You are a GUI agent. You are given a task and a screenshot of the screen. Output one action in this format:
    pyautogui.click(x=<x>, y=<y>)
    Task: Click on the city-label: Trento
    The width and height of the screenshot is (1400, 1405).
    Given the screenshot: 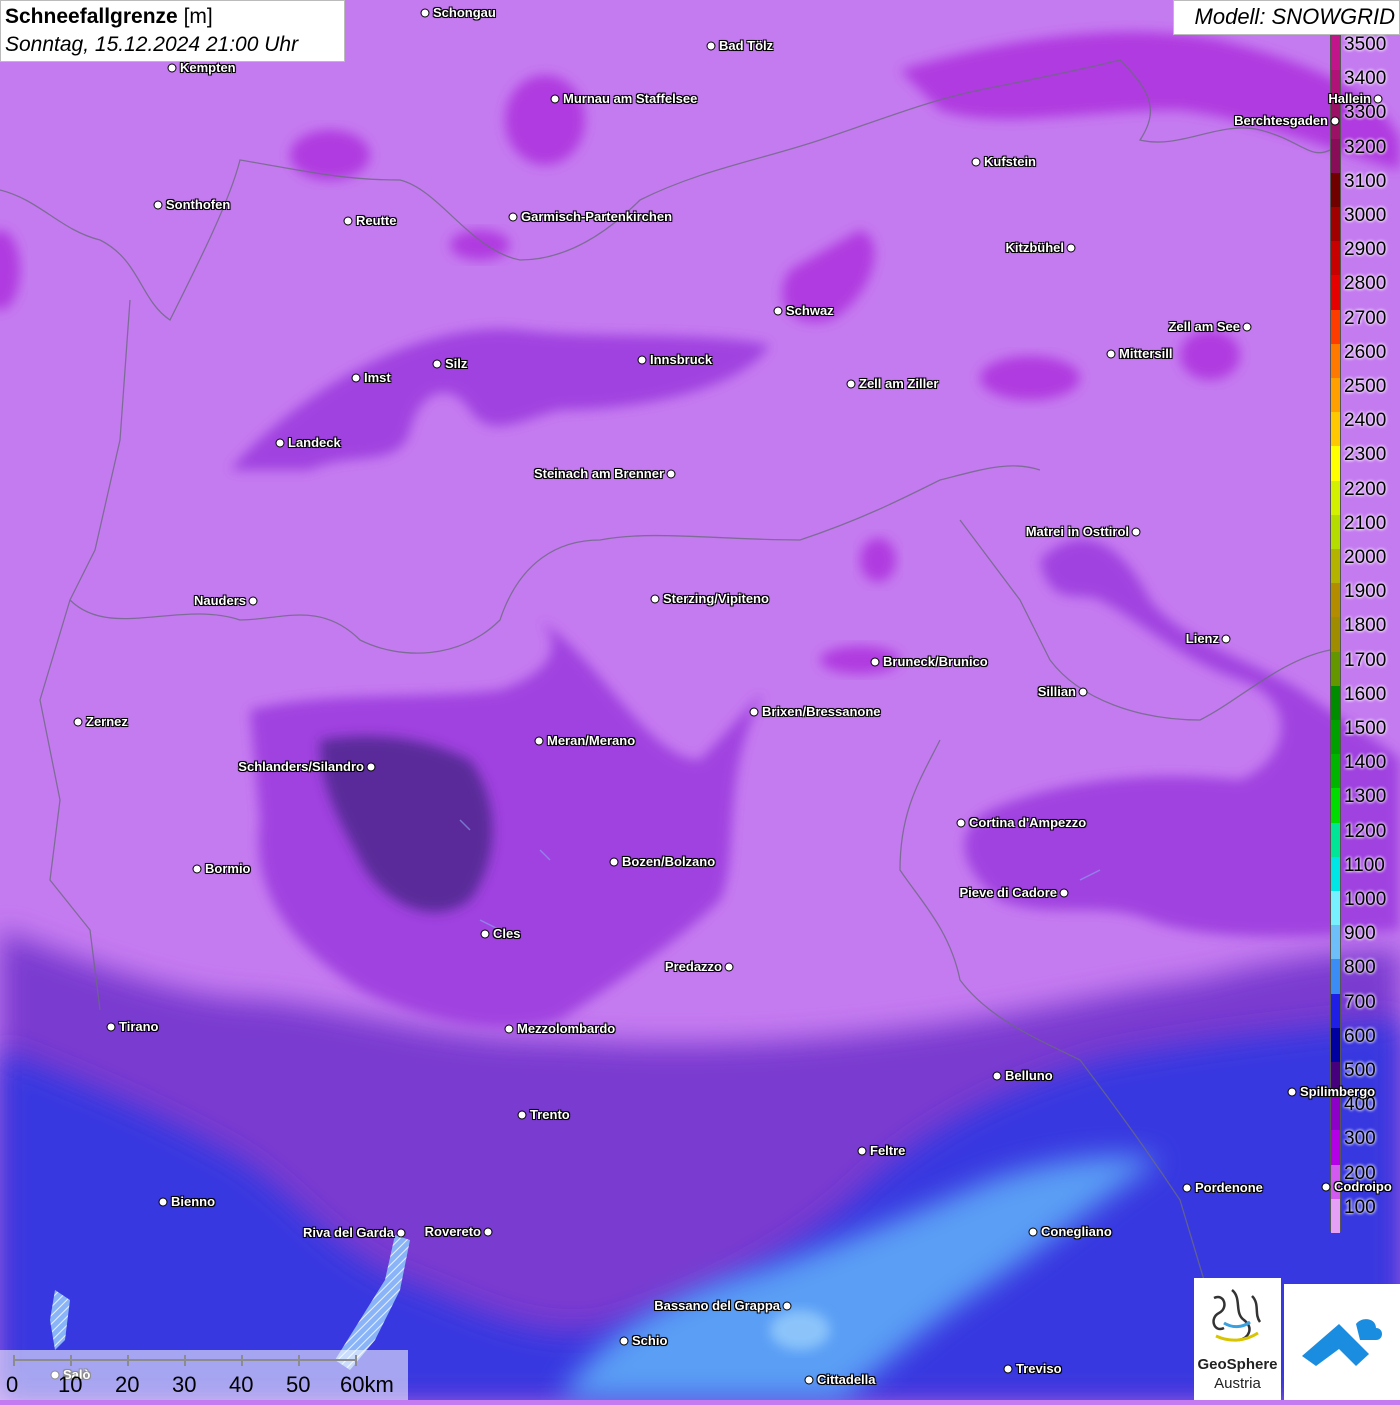 What is the action you would take?
    pyautogui.click(x=550, y=1114)
    